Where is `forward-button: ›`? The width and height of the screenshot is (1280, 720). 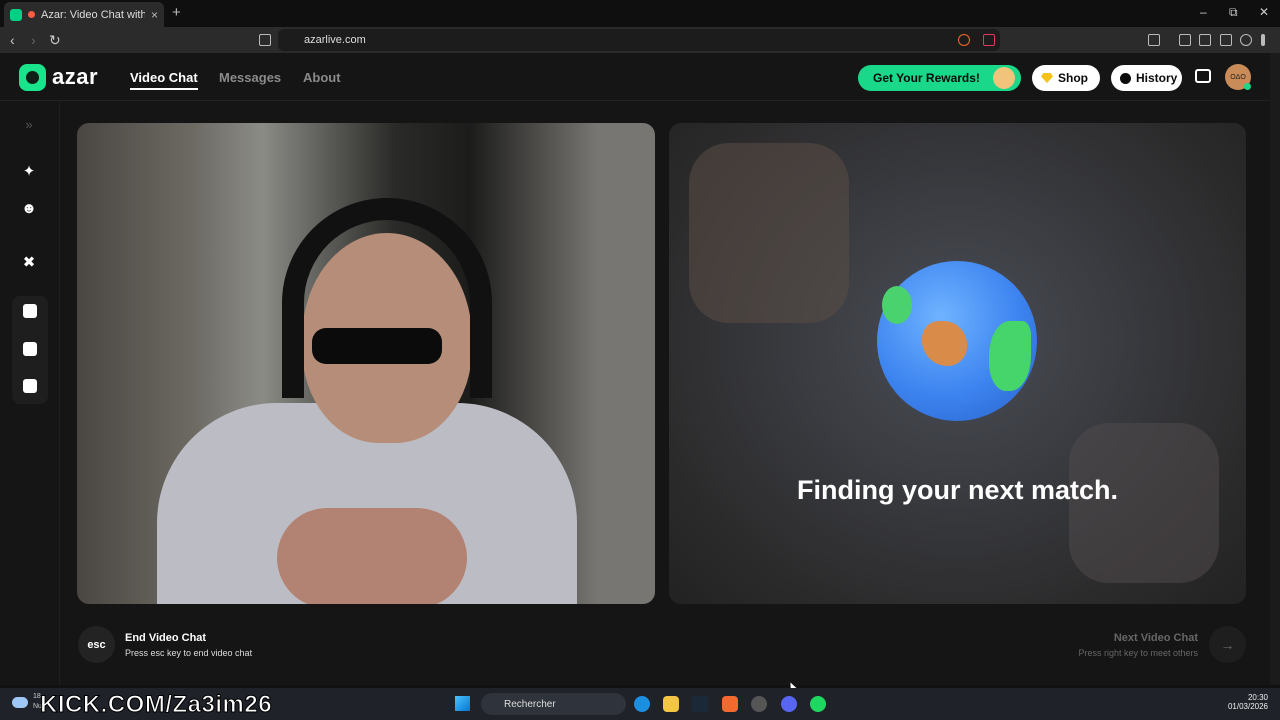
forward-button: › is located at coordinates (33, 40).